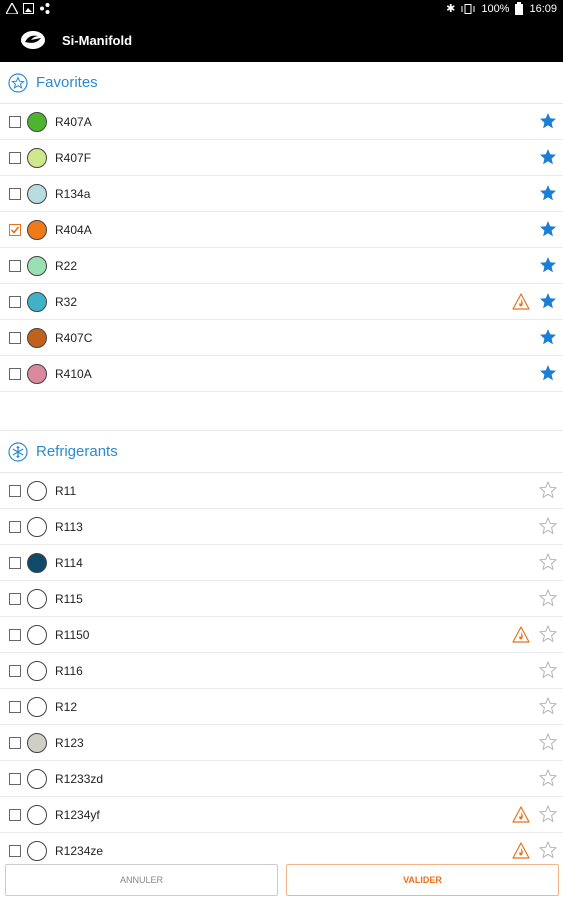 This screenshot has width=563, height=900. What do you see at coordinates (281, 599) in the screenshot?
I see `refrigerant-row-r115: R115` at bounding box center [281, 599].